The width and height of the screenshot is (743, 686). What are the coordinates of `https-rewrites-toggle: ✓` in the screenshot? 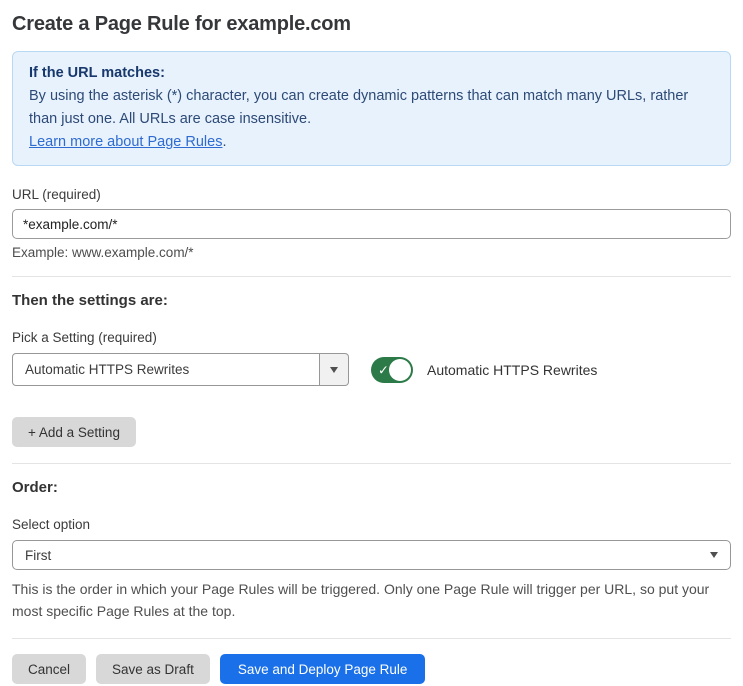 It's located at (392, 369).